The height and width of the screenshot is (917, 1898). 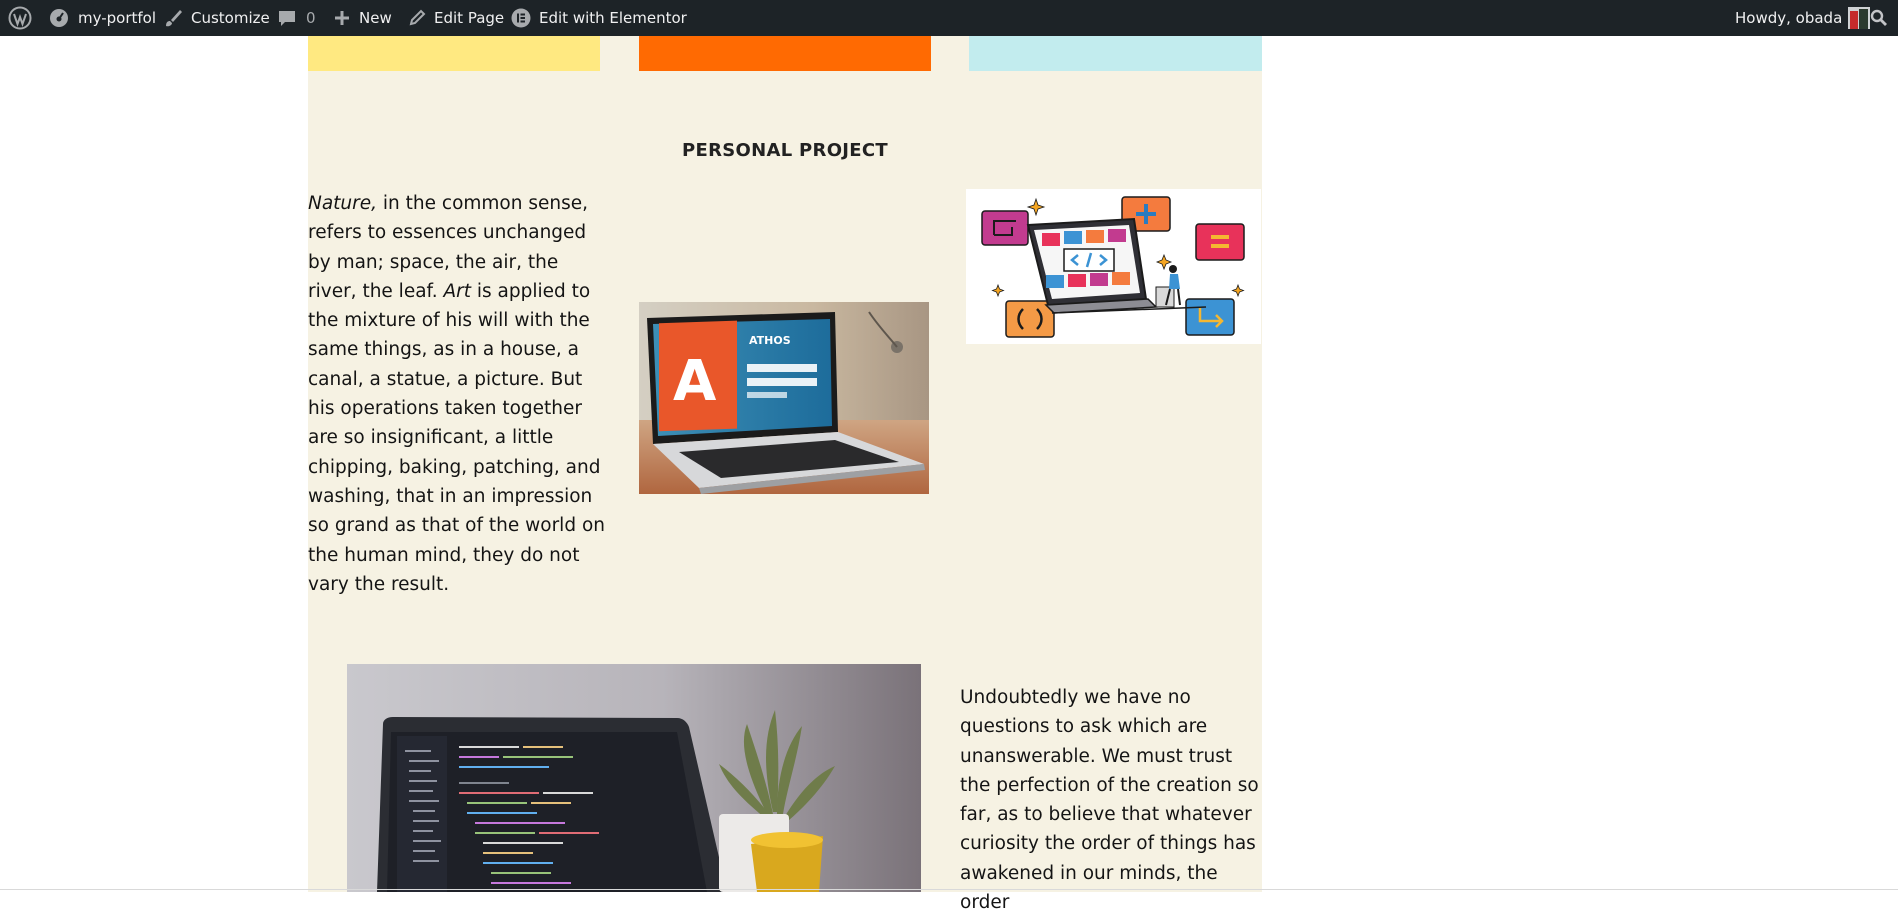 What do you see at coordinates (375, 18) in the screenshot?
I see `new-label: New` at bounding box center [375, 18].